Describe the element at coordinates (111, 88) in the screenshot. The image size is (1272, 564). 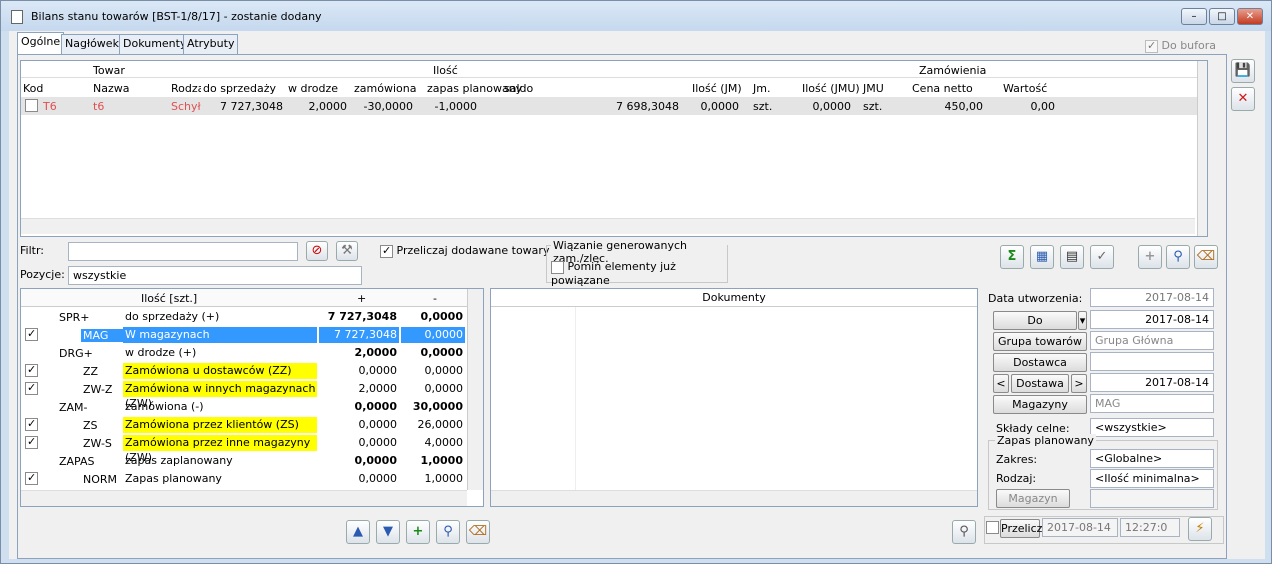
I see `col-nazwa: Nazwa` at that location.